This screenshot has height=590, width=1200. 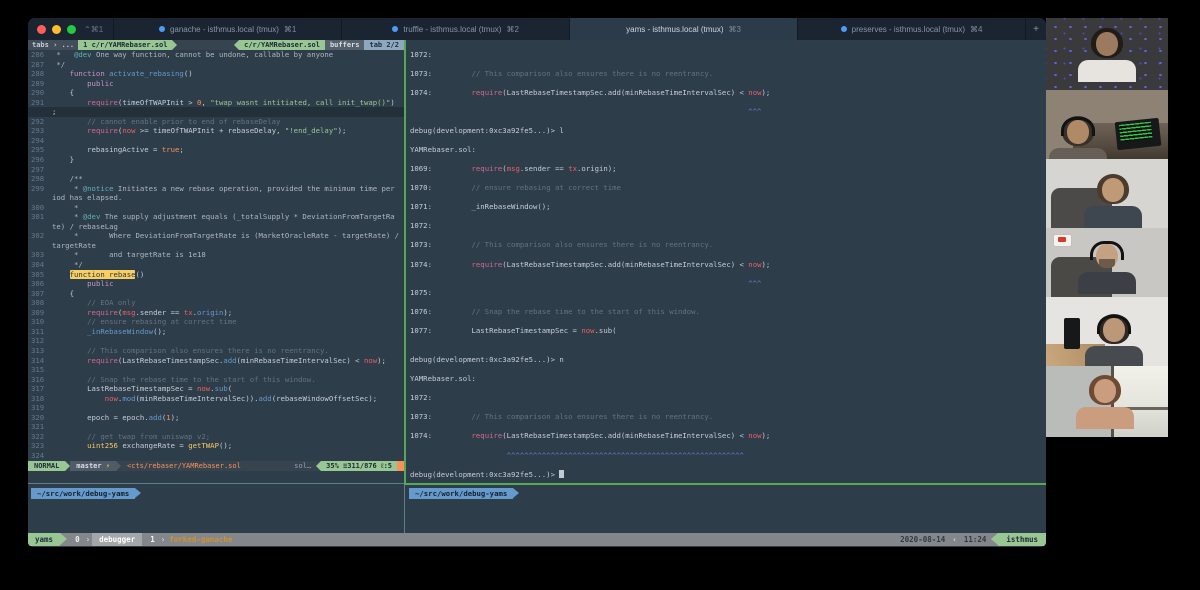 What do you see at coordinates (216, 303) in the screenshot?
I see `code-line: 308 // EOA only` at bounding box center [216, 303].